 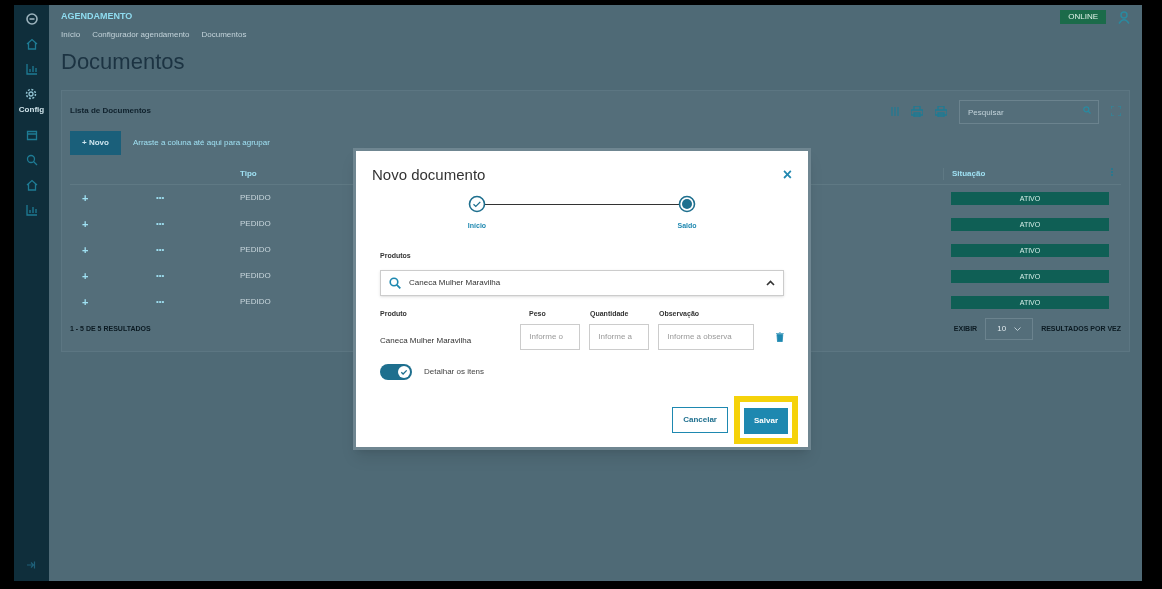 What do you see at coordinates (1018, 329) in the screenshot?
I see `caret-icon` at bounding box center [1018, 329].